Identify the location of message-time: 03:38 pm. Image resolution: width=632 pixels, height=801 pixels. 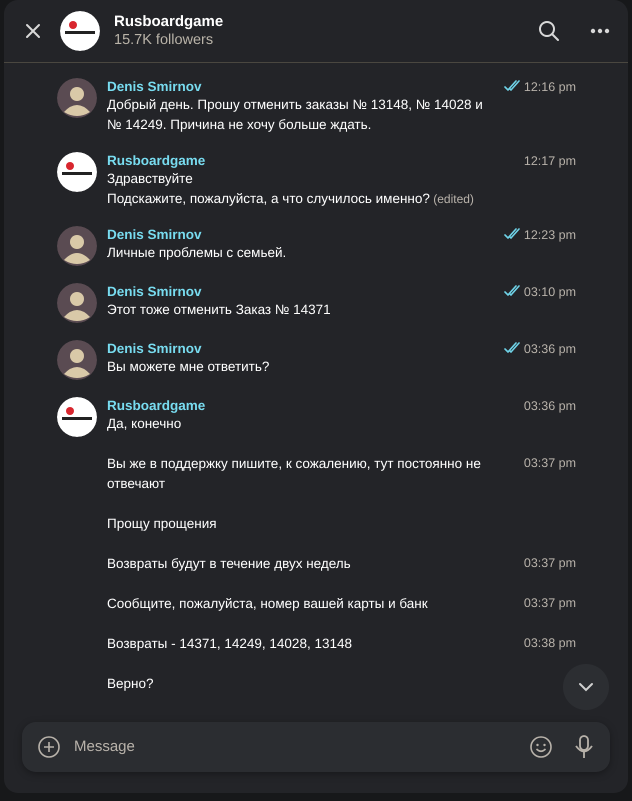
(550, 643).